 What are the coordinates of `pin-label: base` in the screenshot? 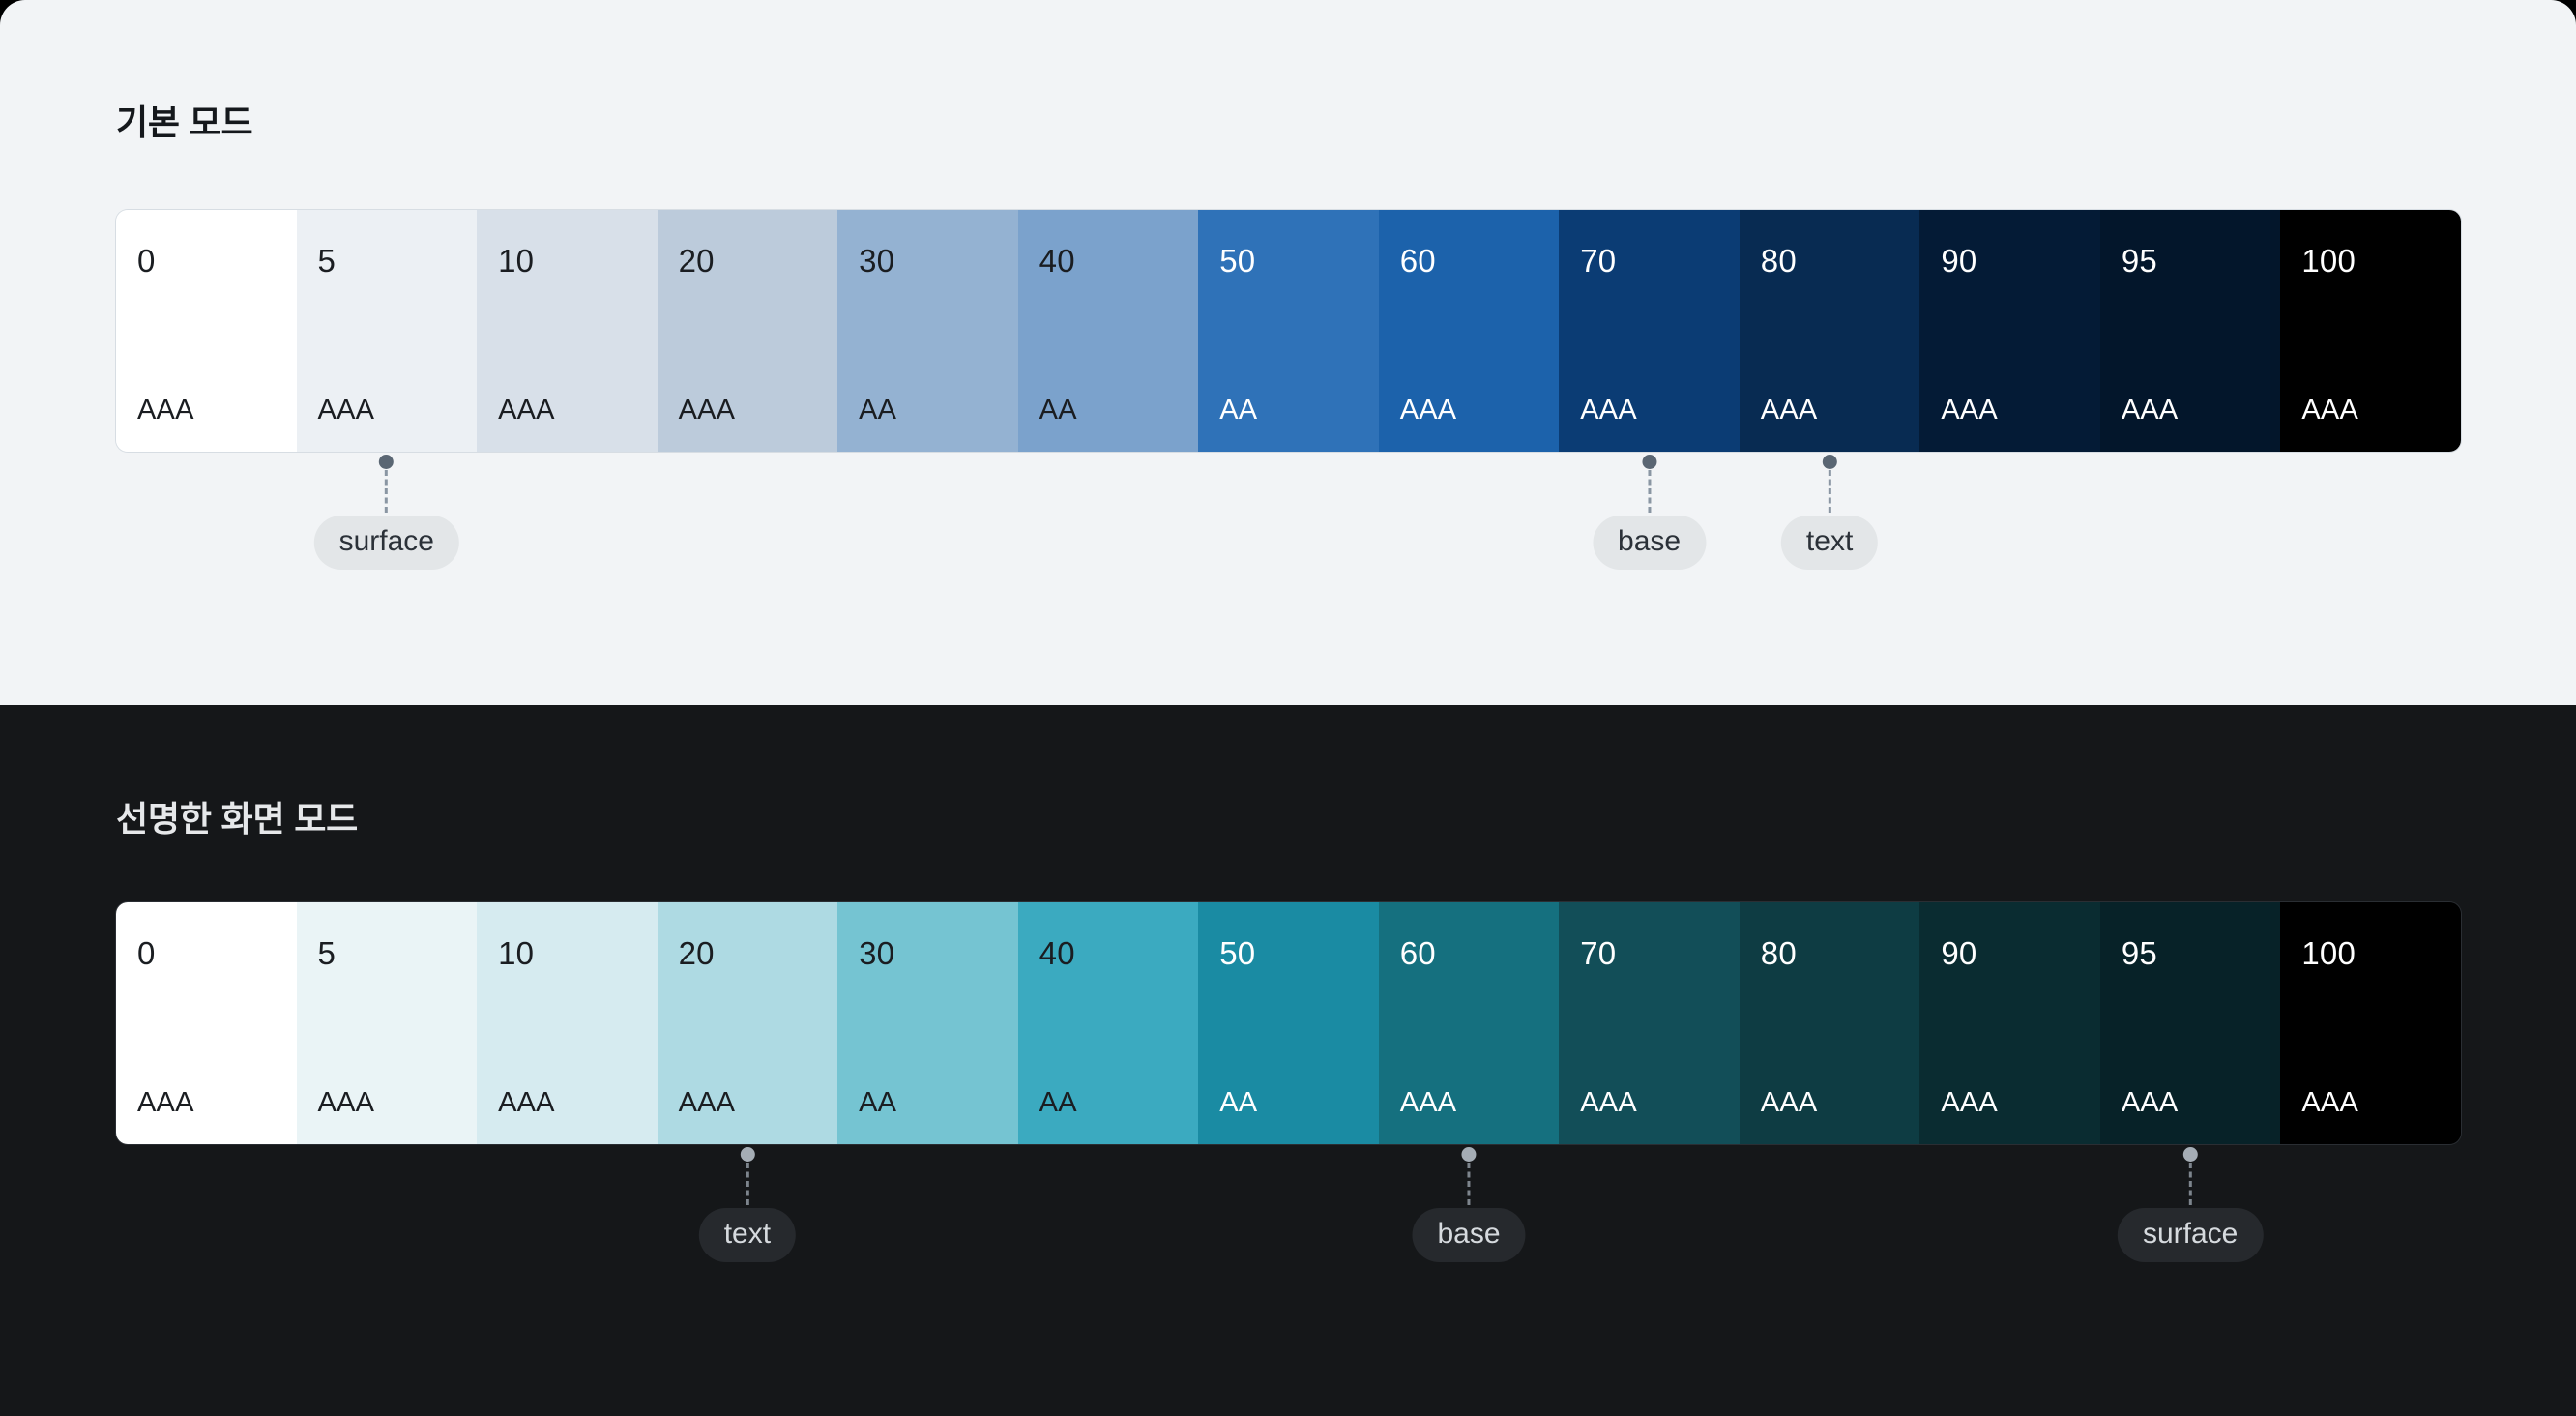 It's located at (1650, 542).